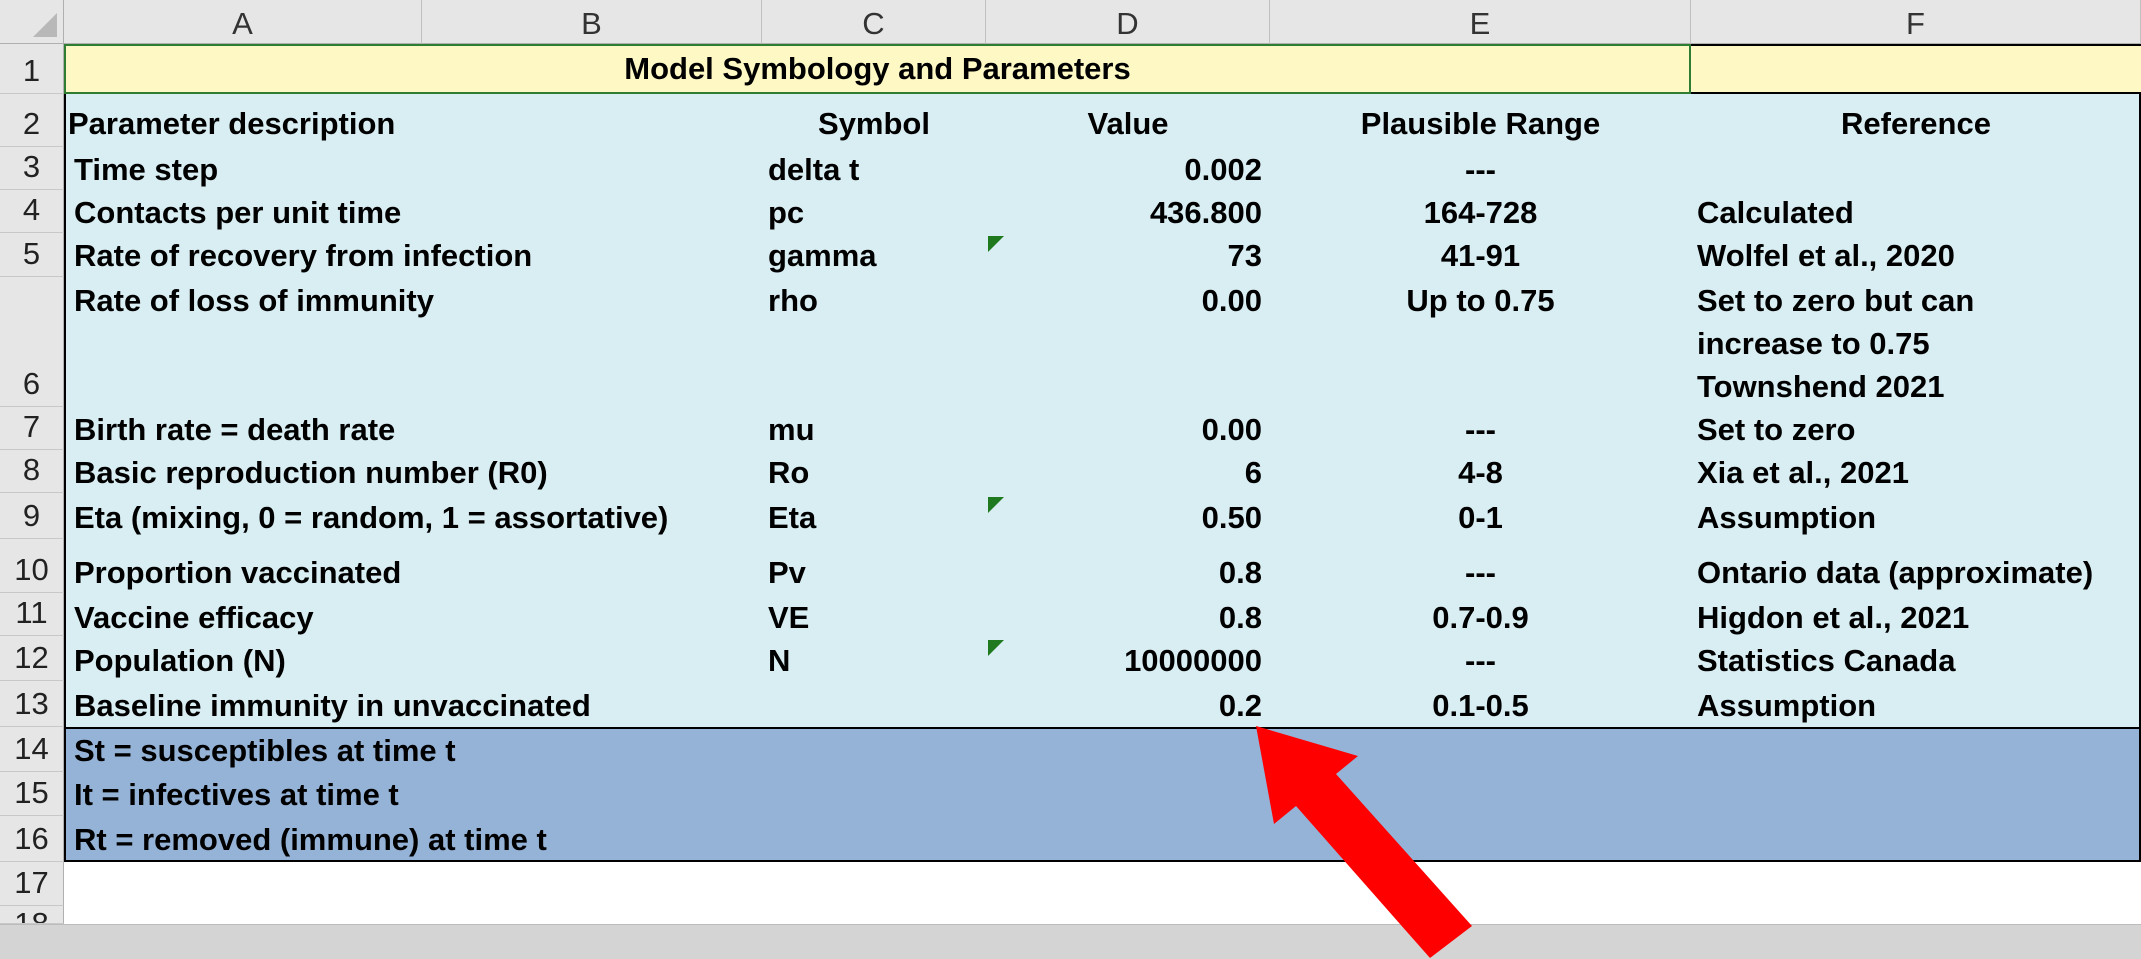  I want to click on row-header-11: 11, so click(32, 614).